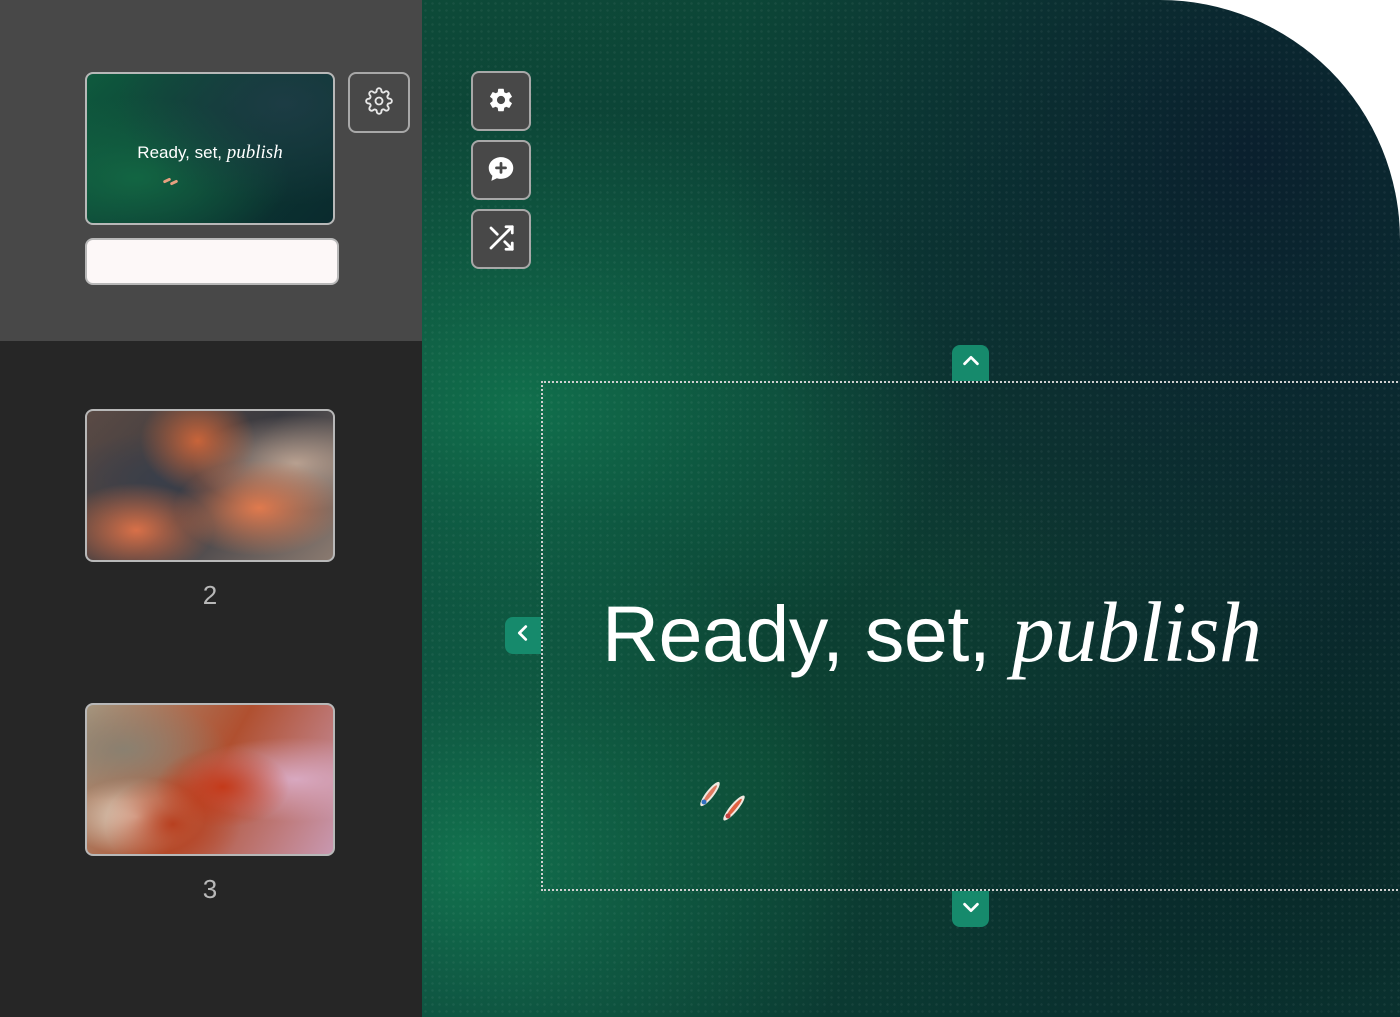  I want to click on shuffle-icon, so click(501, 239).